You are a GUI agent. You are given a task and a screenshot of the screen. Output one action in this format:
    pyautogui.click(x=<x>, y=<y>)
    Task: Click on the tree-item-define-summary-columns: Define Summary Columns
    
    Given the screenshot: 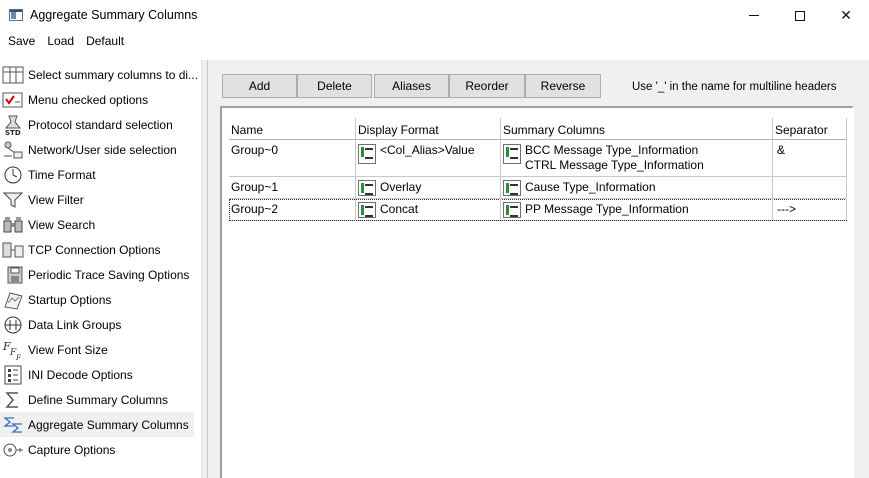 What is the action you would take?
    pyautogui.click(x=99, y=399)
    